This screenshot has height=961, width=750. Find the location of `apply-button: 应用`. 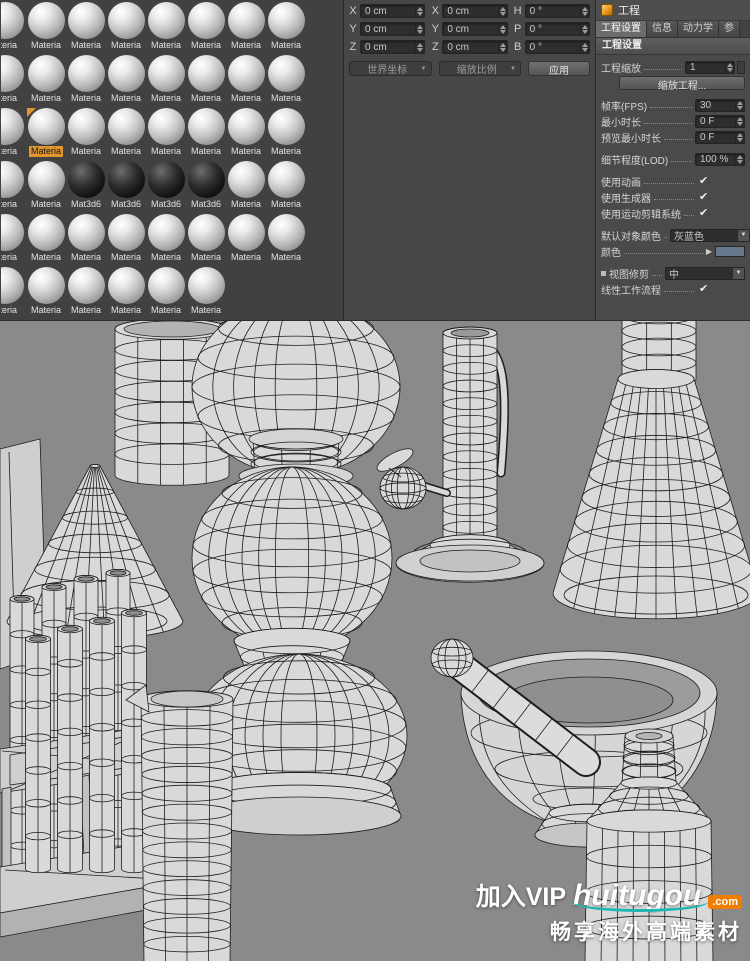

apply-button: 应用 is located at coordinates (559, 69).